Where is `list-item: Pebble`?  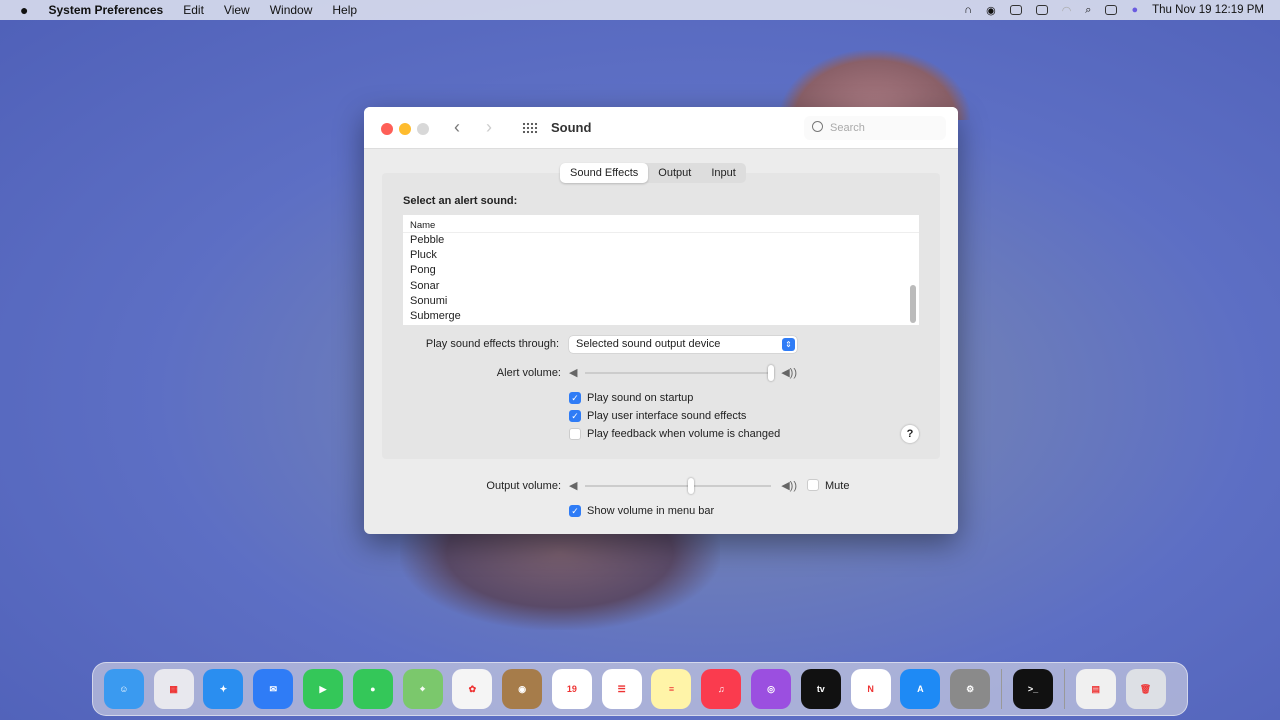
list-item: Pebble is located at coordinates (661, 240).